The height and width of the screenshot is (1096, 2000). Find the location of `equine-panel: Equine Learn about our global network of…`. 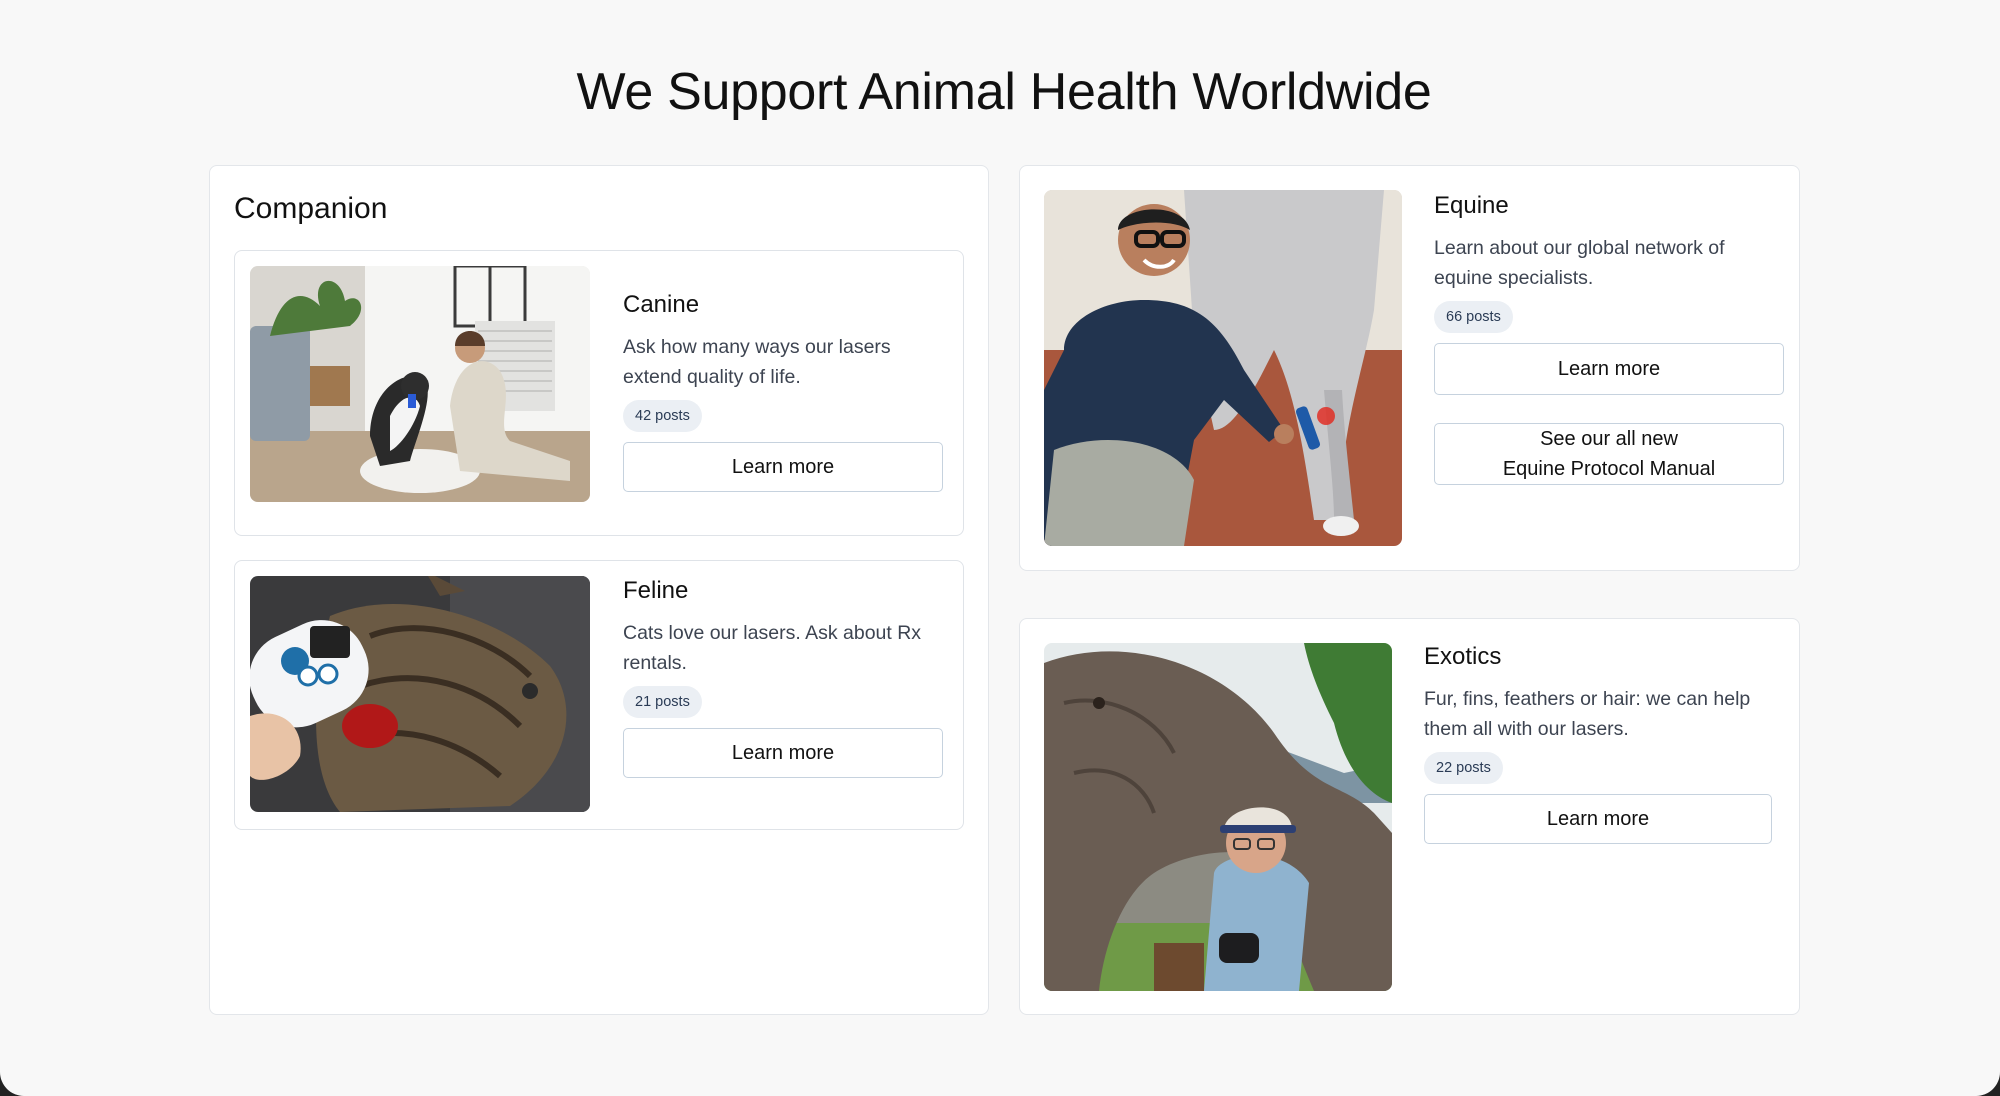

equine-panel: Equine Learn about our global network of… is located at coordinates (1409, 368).